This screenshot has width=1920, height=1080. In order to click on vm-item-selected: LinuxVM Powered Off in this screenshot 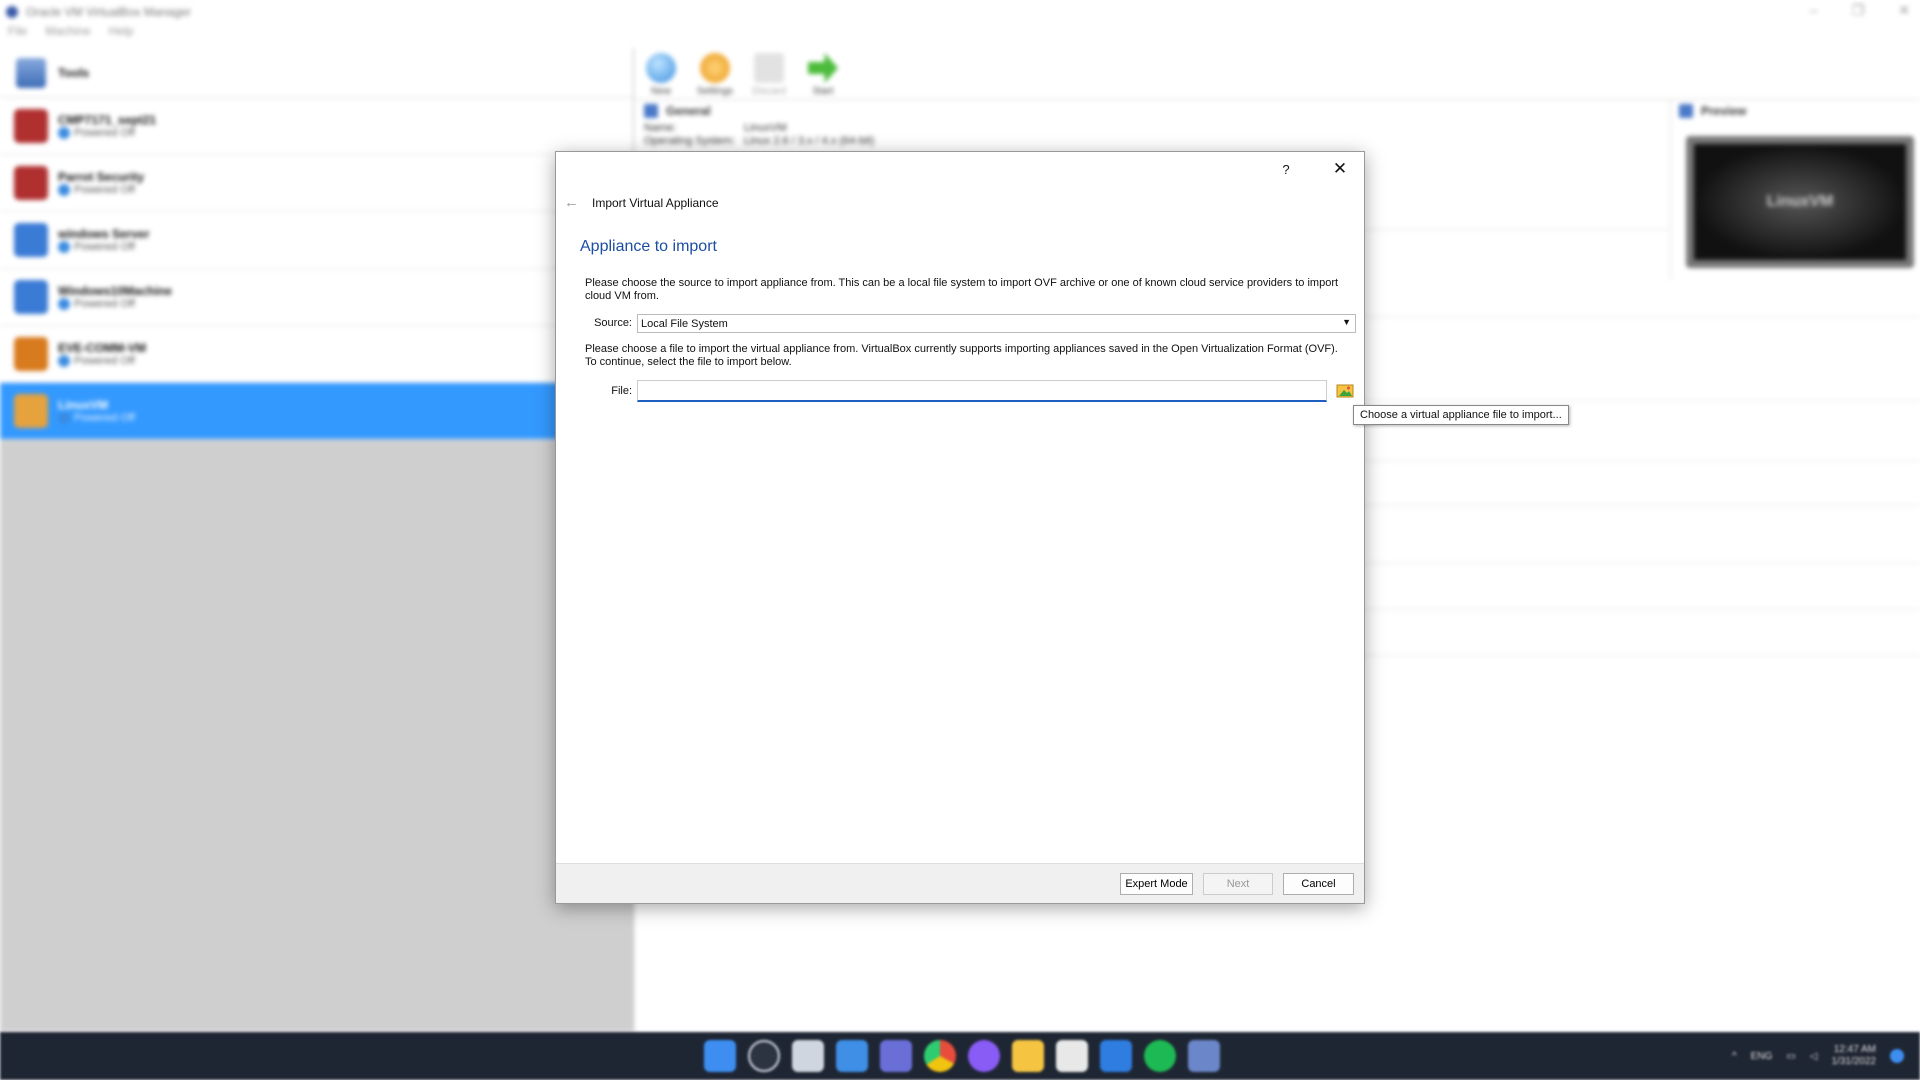, I will do `click(316, 411)`.